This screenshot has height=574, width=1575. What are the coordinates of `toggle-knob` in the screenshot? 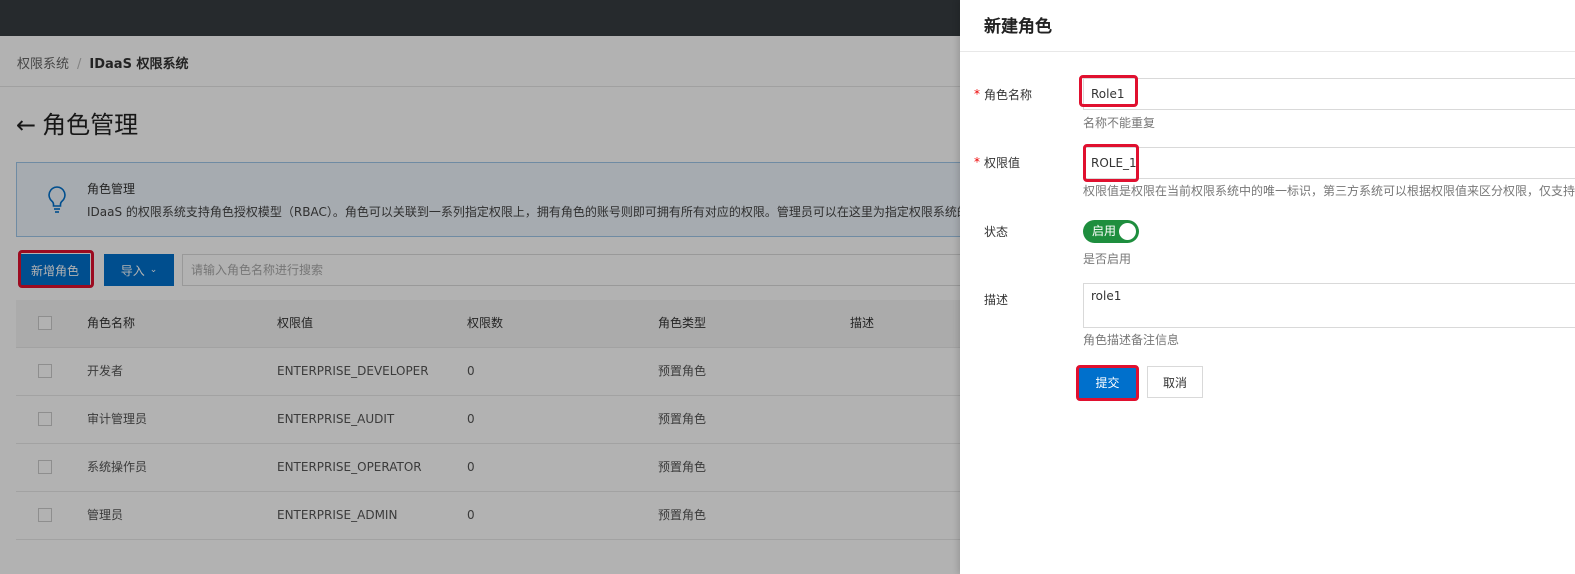 It's located at (1127, 231).